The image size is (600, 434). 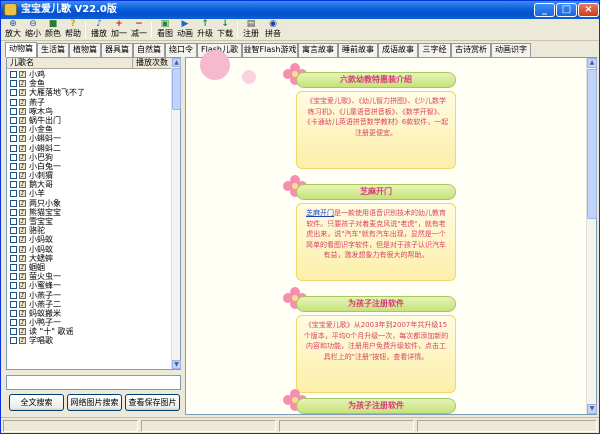 What do you see at coordinates (176, 213) in the screenshot?
I see `song-list-scrollbar: ▲ ▼` at bounding box center [176, 213].